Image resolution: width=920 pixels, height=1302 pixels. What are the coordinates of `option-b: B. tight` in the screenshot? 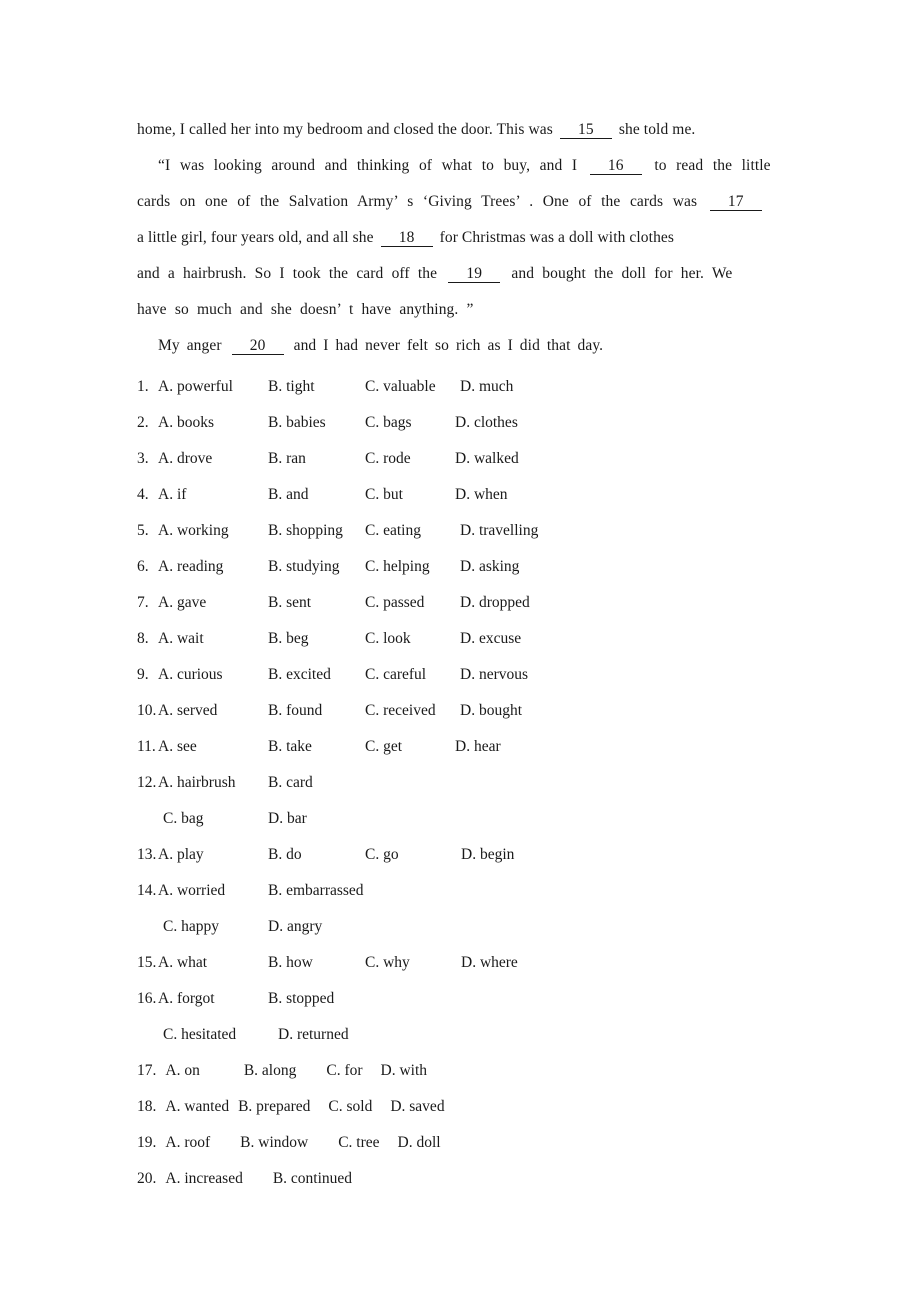 It's located at (291, 387).